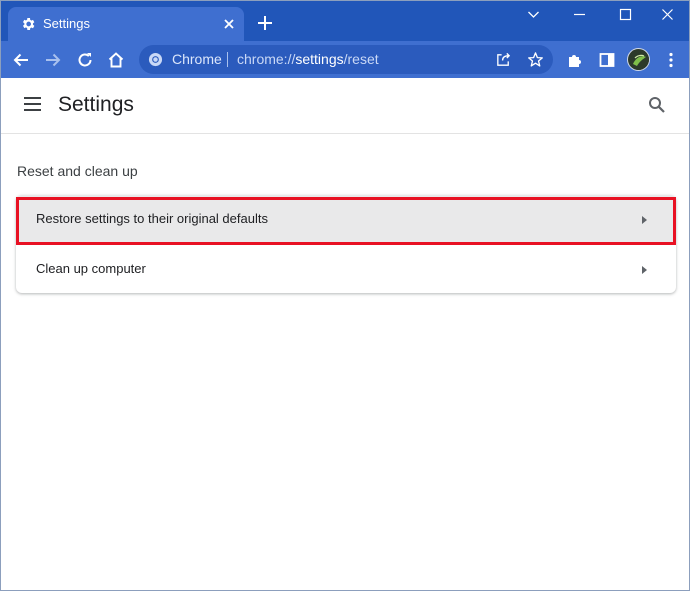 The width and height of the screenshot is (690, 591). What do you see at coordinates (33, 104) in the screenshot?
I see `hamburger-menu-icon` at bounding box center [33, 104].